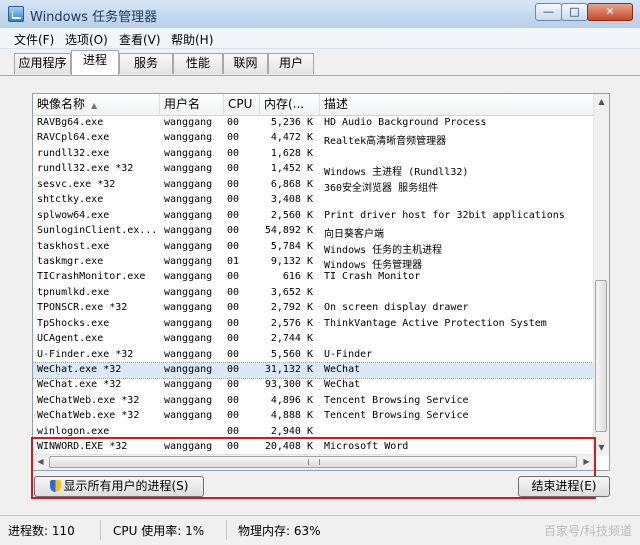 The width and height of the screenshot is (640, 545). Describe the element at coordinates (314, 339) in the screenshot. I see `table-row: UCAgent.exe wanggang 00 2,744 K` at that location.